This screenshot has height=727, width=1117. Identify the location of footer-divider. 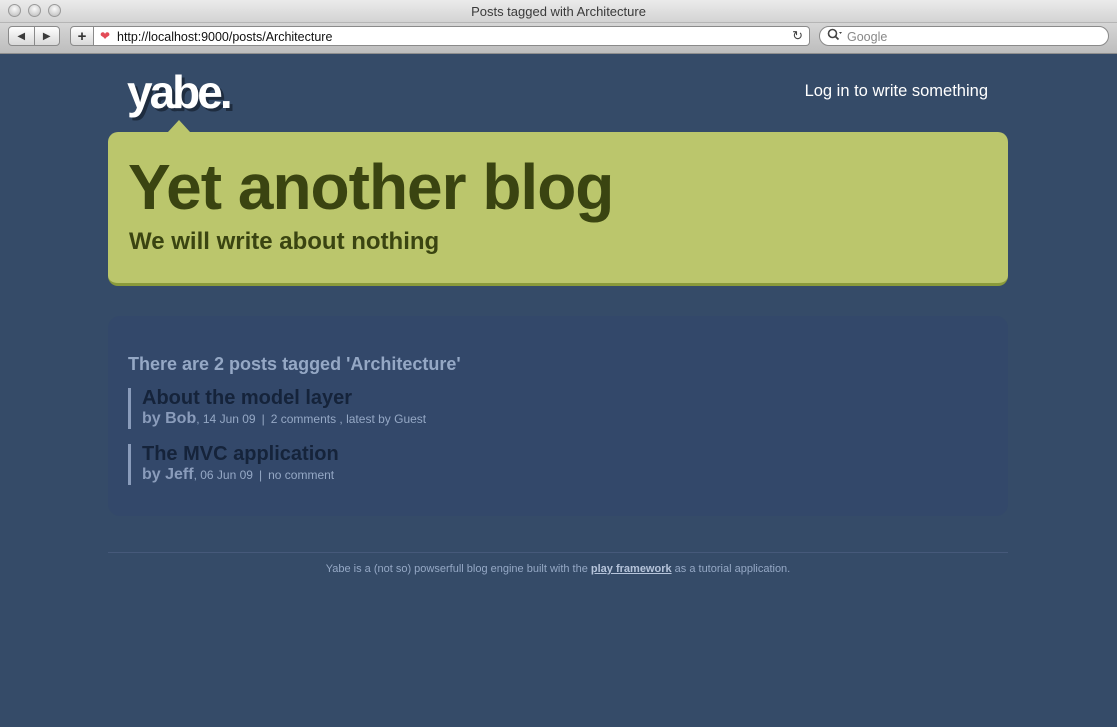
(558, 552).